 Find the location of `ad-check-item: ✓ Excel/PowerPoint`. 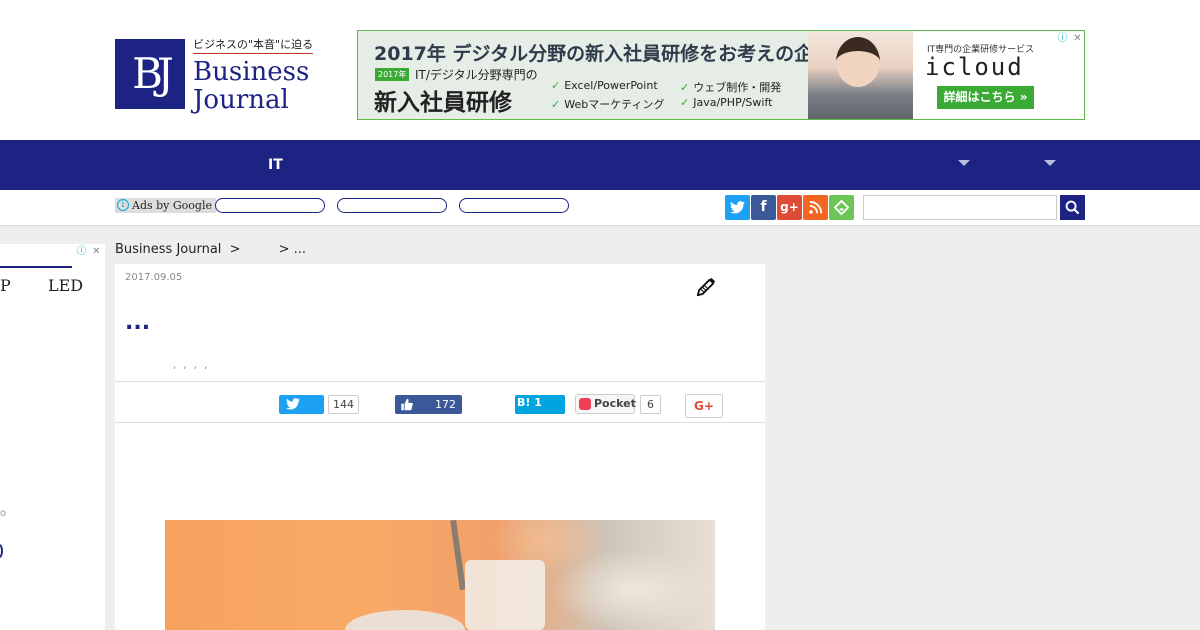

ad-check-item: ✓ Excel/PowerPoint is located at coordinates (604, 85).